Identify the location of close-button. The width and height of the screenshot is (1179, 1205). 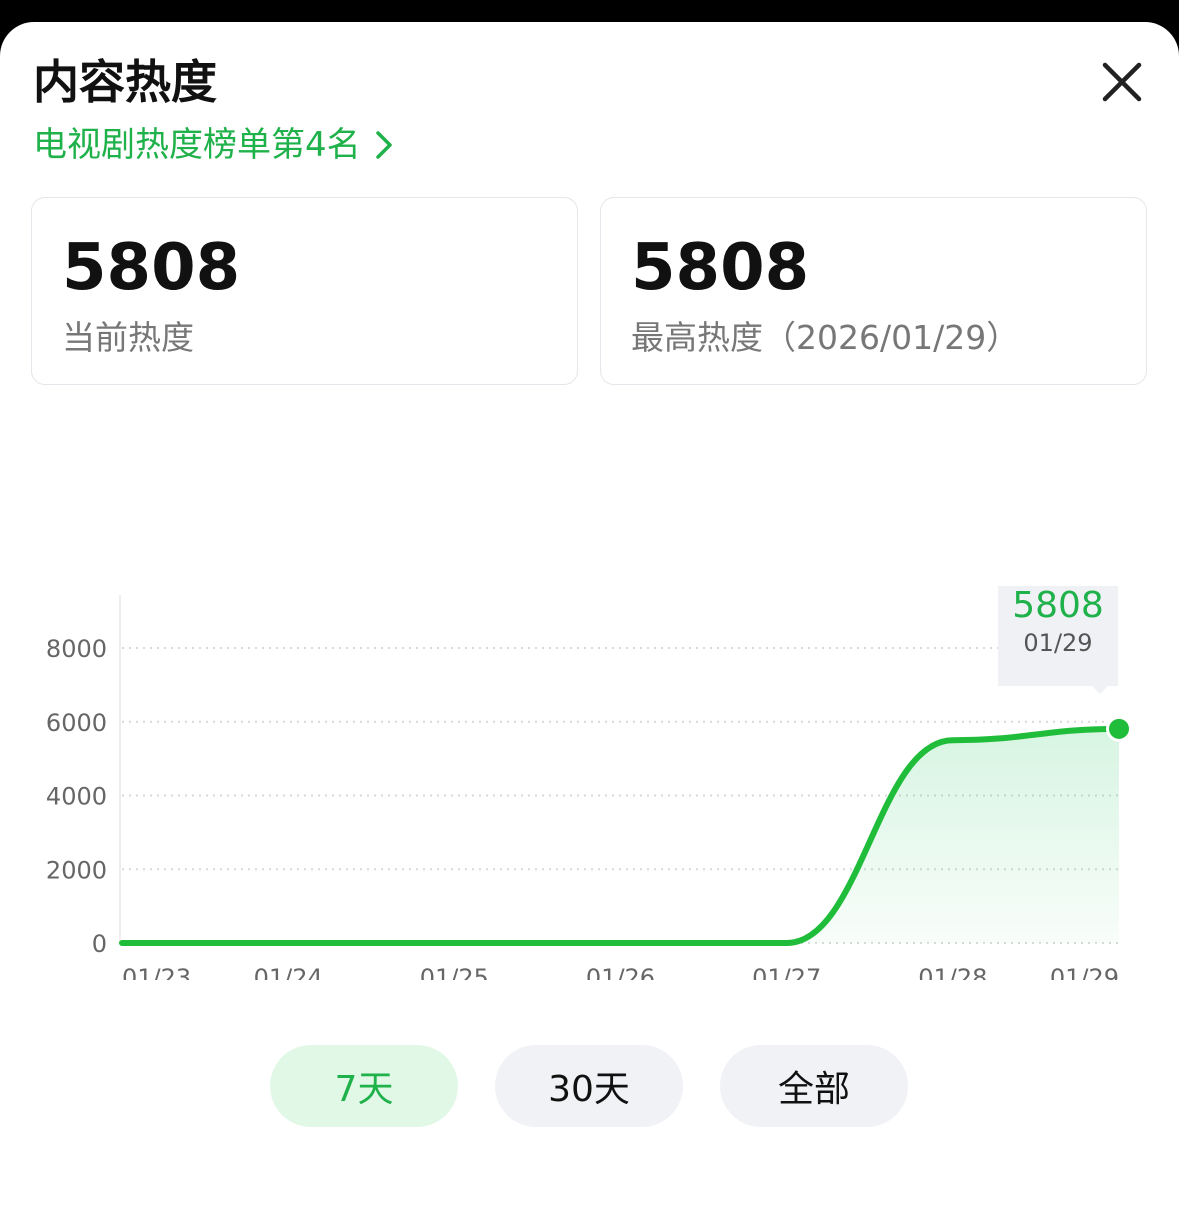
(1122, 82).